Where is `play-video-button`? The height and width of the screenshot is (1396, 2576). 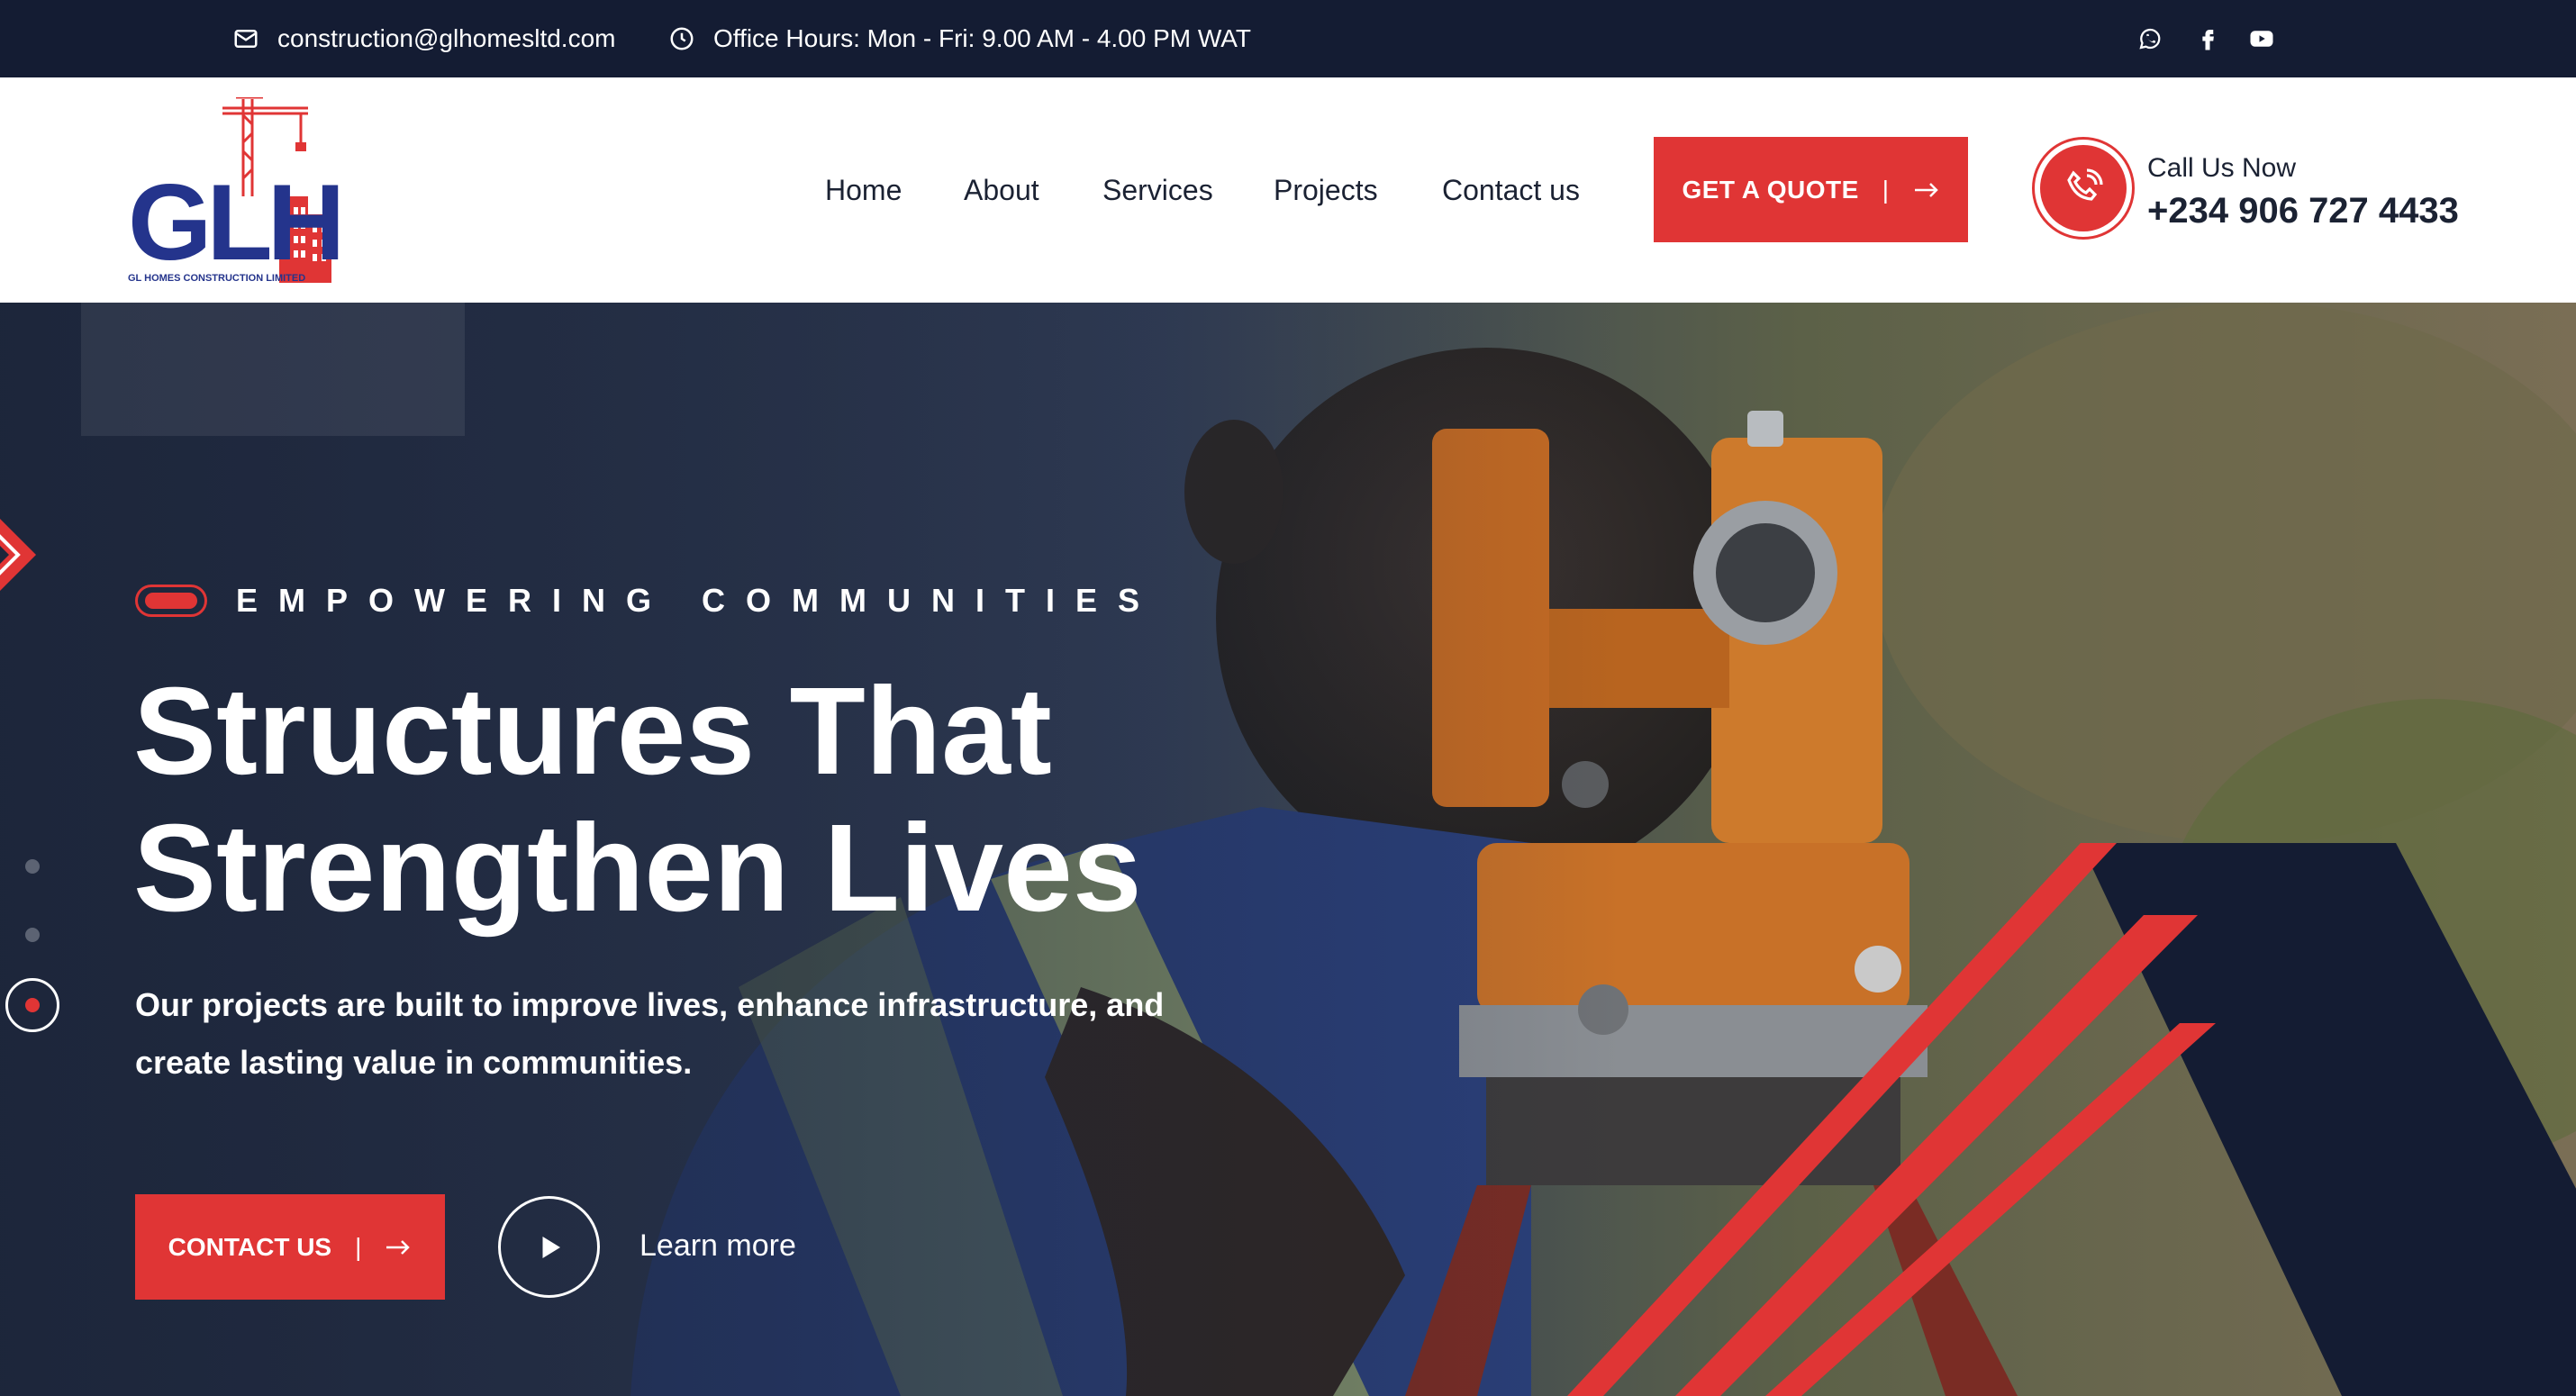
play-video-button is located at coordinates (549, 1247).